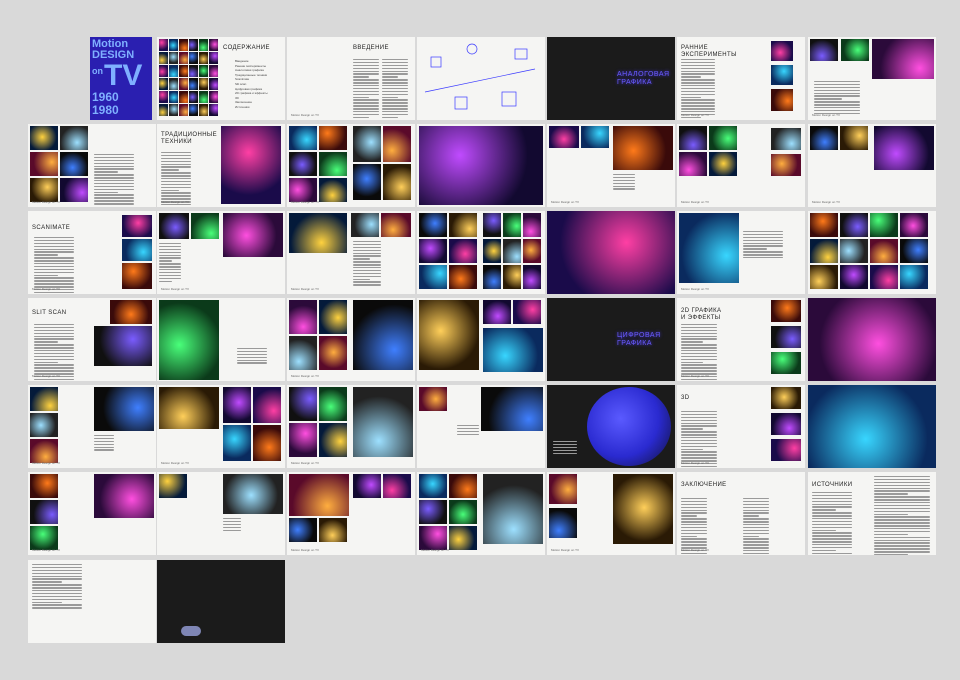  I want to click on page-thumbnail: 2D ГРАФИКА И ЭФФЕКТЫ Motion Design on TV, so click(741, 339).